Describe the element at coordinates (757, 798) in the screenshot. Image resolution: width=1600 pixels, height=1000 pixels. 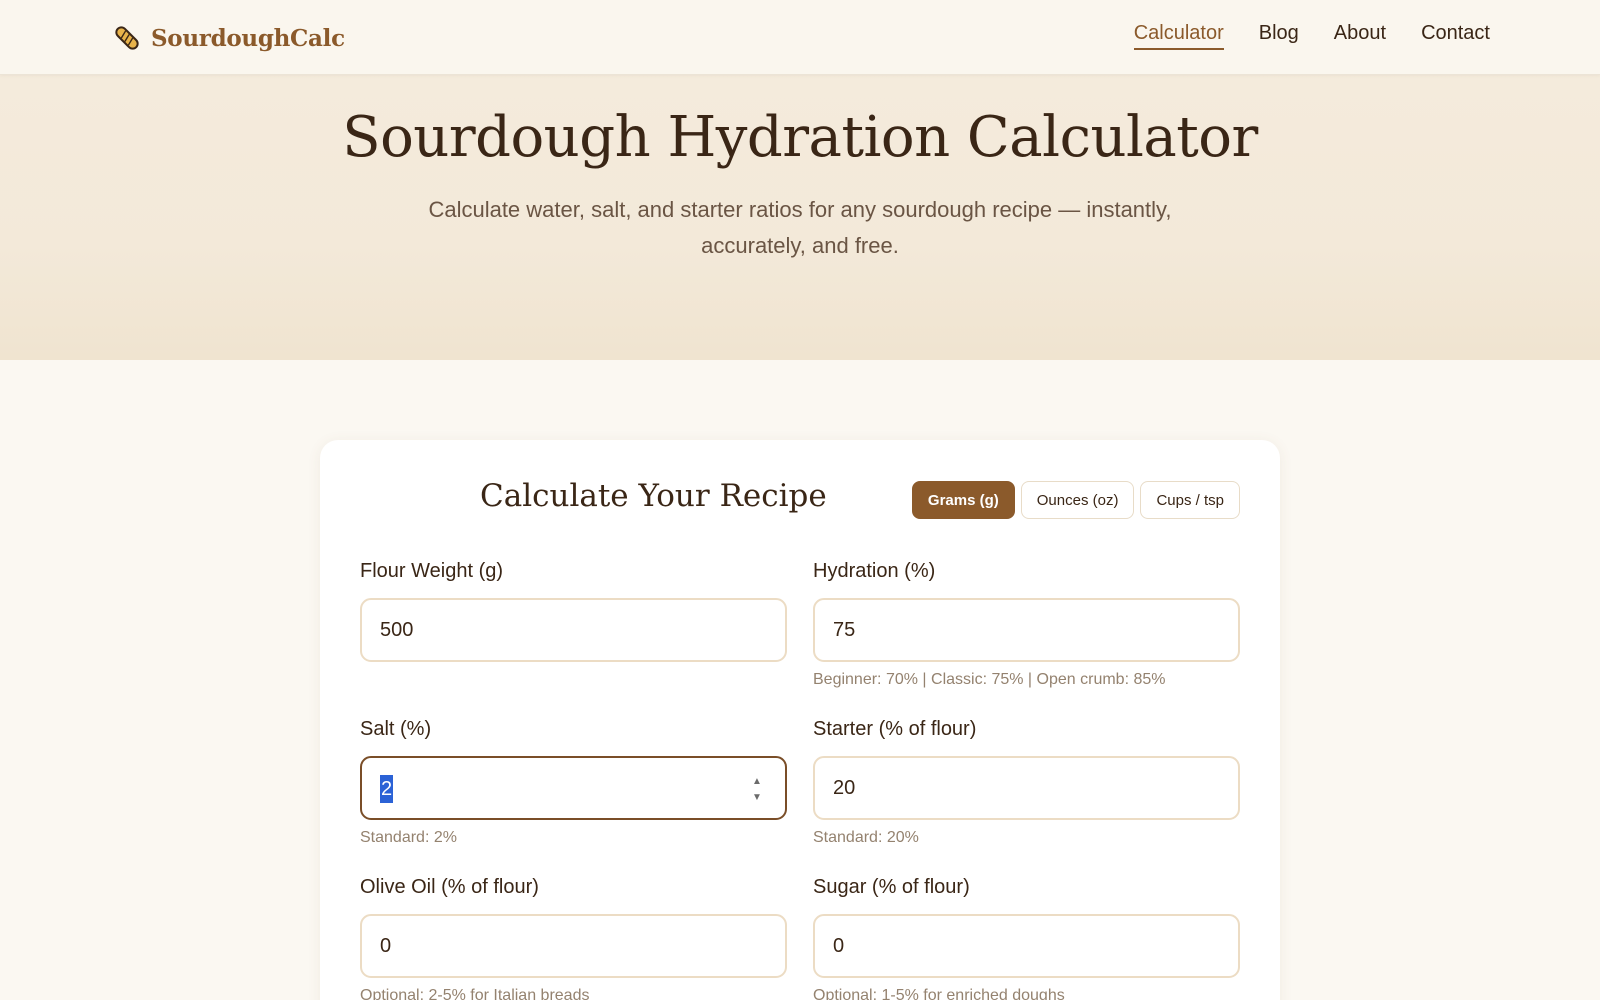
I see `stepper-down-icon: ▼` at that location.